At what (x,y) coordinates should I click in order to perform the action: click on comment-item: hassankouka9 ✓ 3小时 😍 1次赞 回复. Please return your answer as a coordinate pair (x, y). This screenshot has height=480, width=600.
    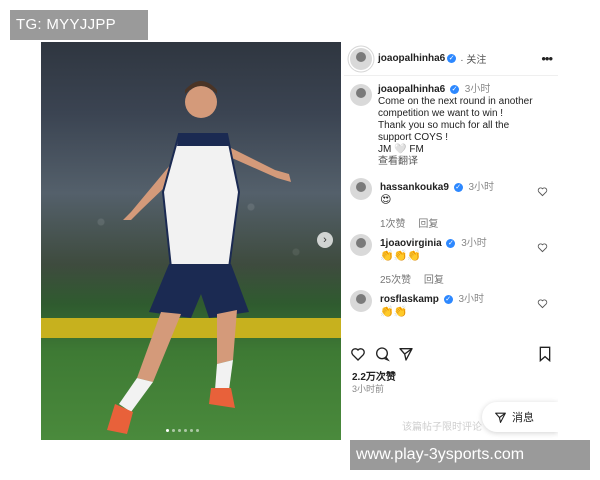
    Looking at the image, I should click on (451, 201).